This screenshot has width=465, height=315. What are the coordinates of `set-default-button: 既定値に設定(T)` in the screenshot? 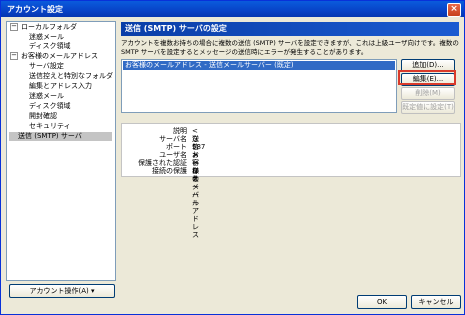 It's located at (428, 107).